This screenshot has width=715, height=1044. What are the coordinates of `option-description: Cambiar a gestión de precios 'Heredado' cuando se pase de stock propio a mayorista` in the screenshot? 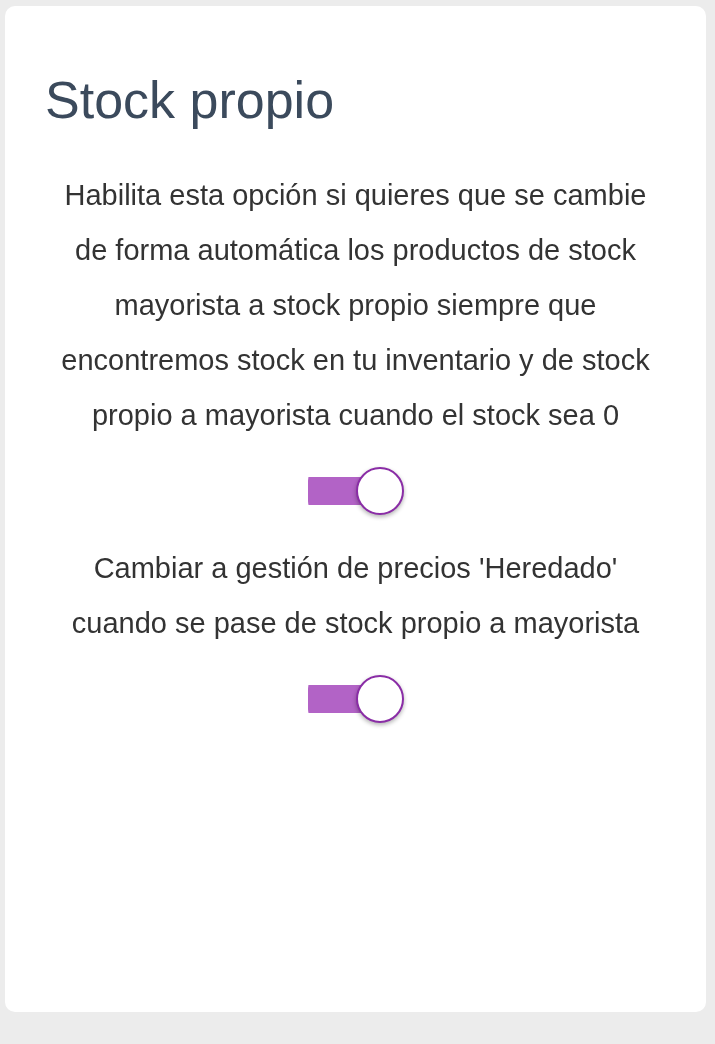 It's located at (355, 596).